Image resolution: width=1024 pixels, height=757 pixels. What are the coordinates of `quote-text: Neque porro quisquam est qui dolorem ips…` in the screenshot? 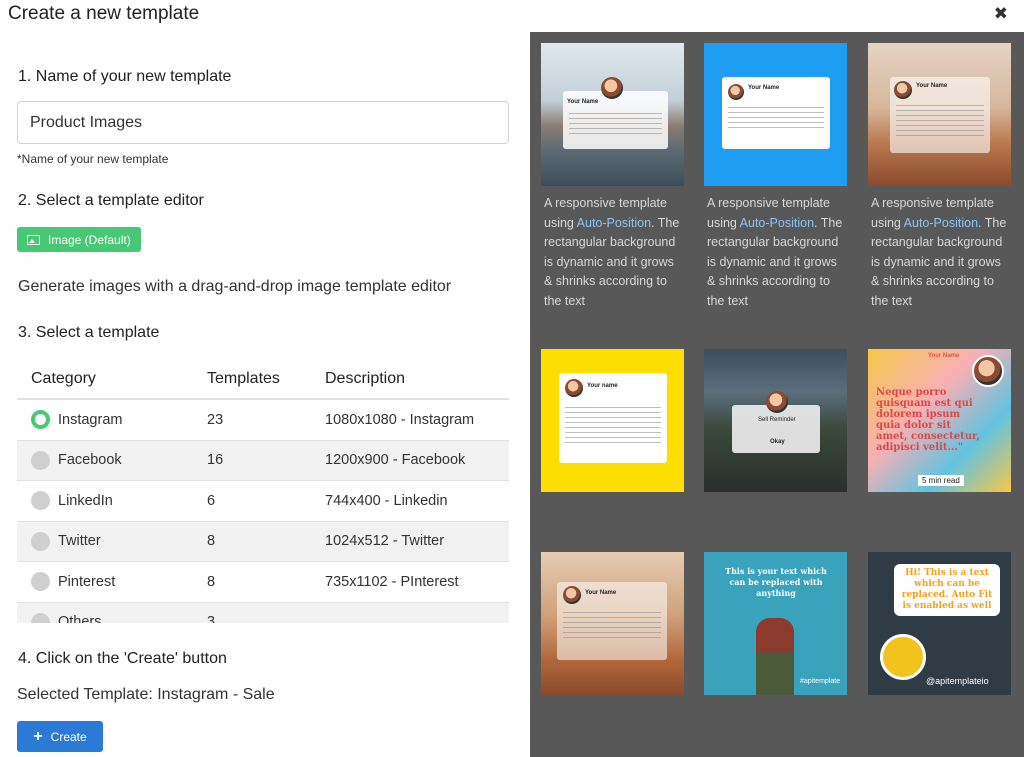 It's located at (928, 420).